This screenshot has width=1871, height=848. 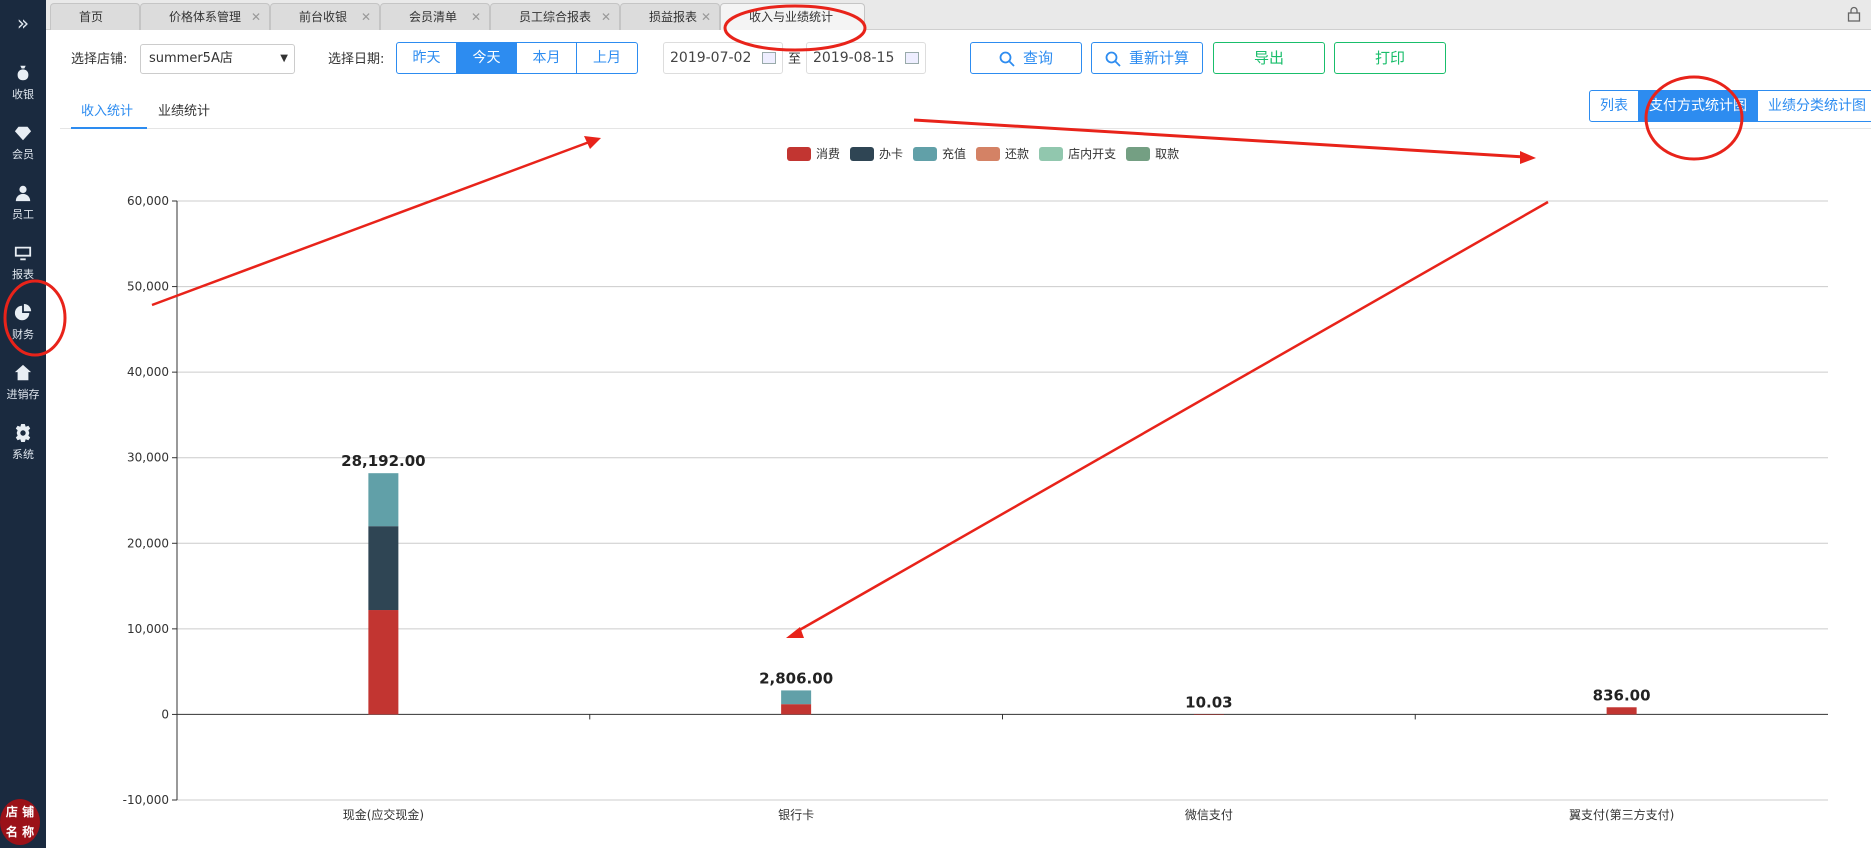 What do you see at coordinates (383, 461) in the screenshot?
I see `bar-total-label: 28,192.00` at bounding box center [383, 461].